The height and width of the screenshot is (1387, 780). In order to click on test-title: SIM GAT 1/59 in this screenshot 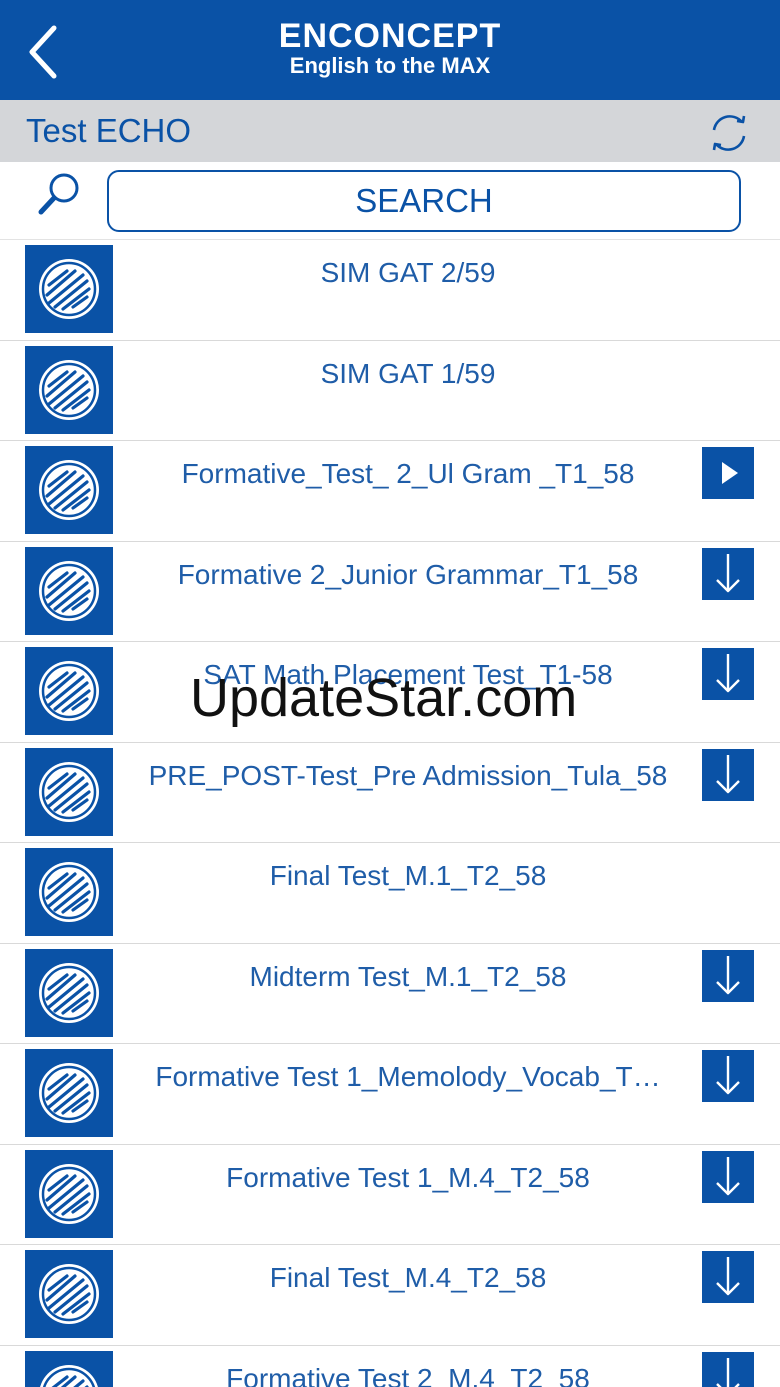, I will do `click(408, 373)`.